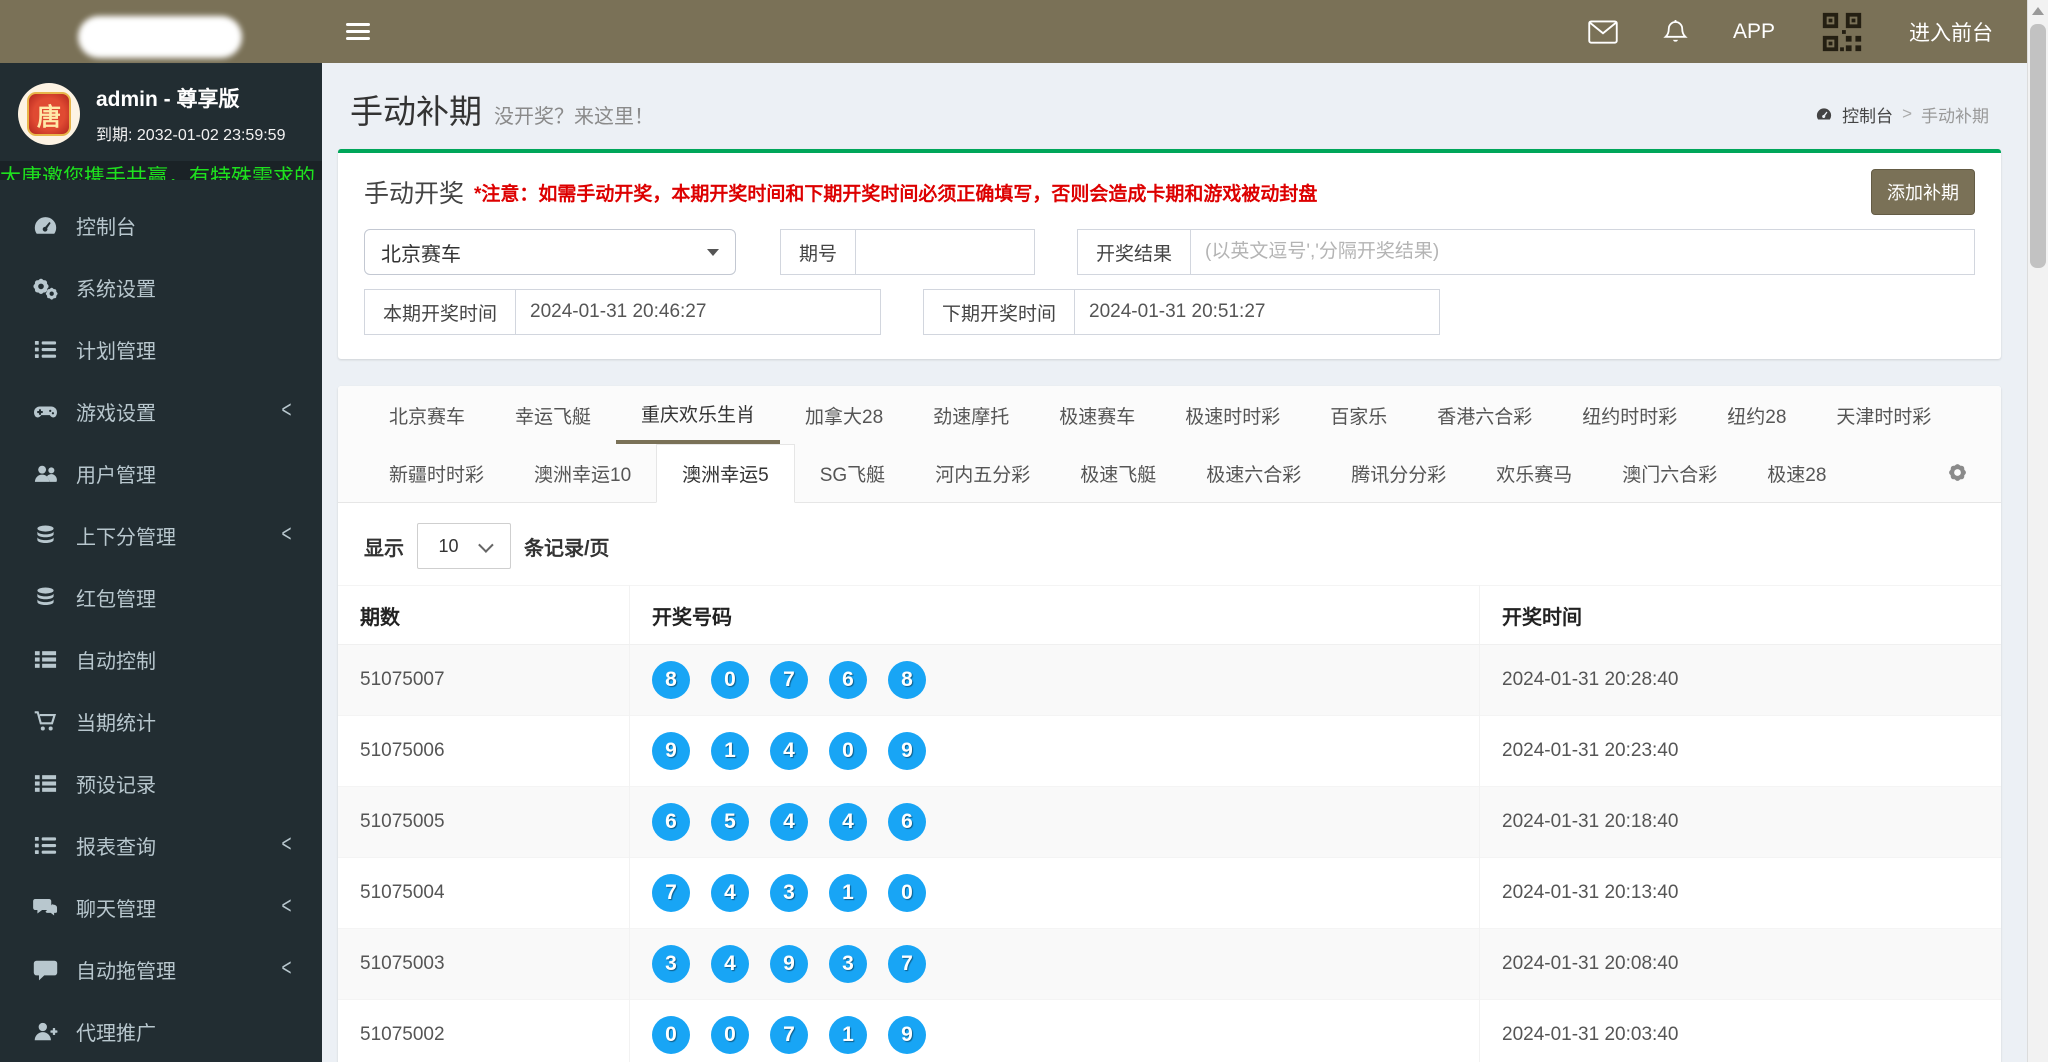 This screenshot has width=2048, height=1062. I want to click on game-tab: SG飞艇, so click(852, 473).